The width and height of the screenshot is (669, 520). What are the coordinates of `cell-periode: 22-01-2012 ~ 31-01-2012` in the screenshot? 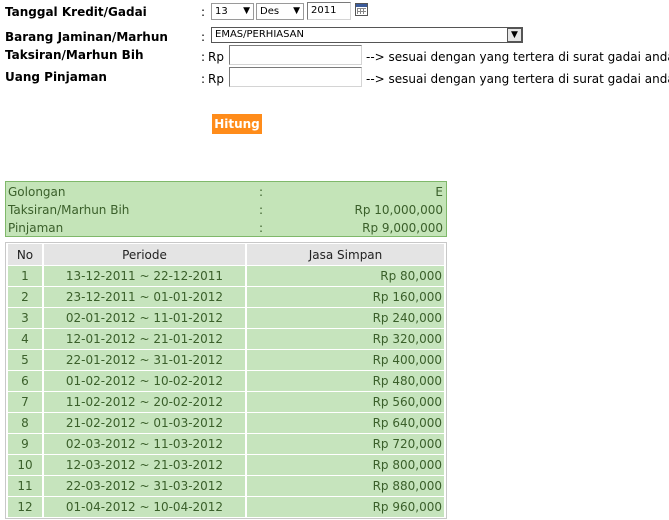 It's located at (144, 360).